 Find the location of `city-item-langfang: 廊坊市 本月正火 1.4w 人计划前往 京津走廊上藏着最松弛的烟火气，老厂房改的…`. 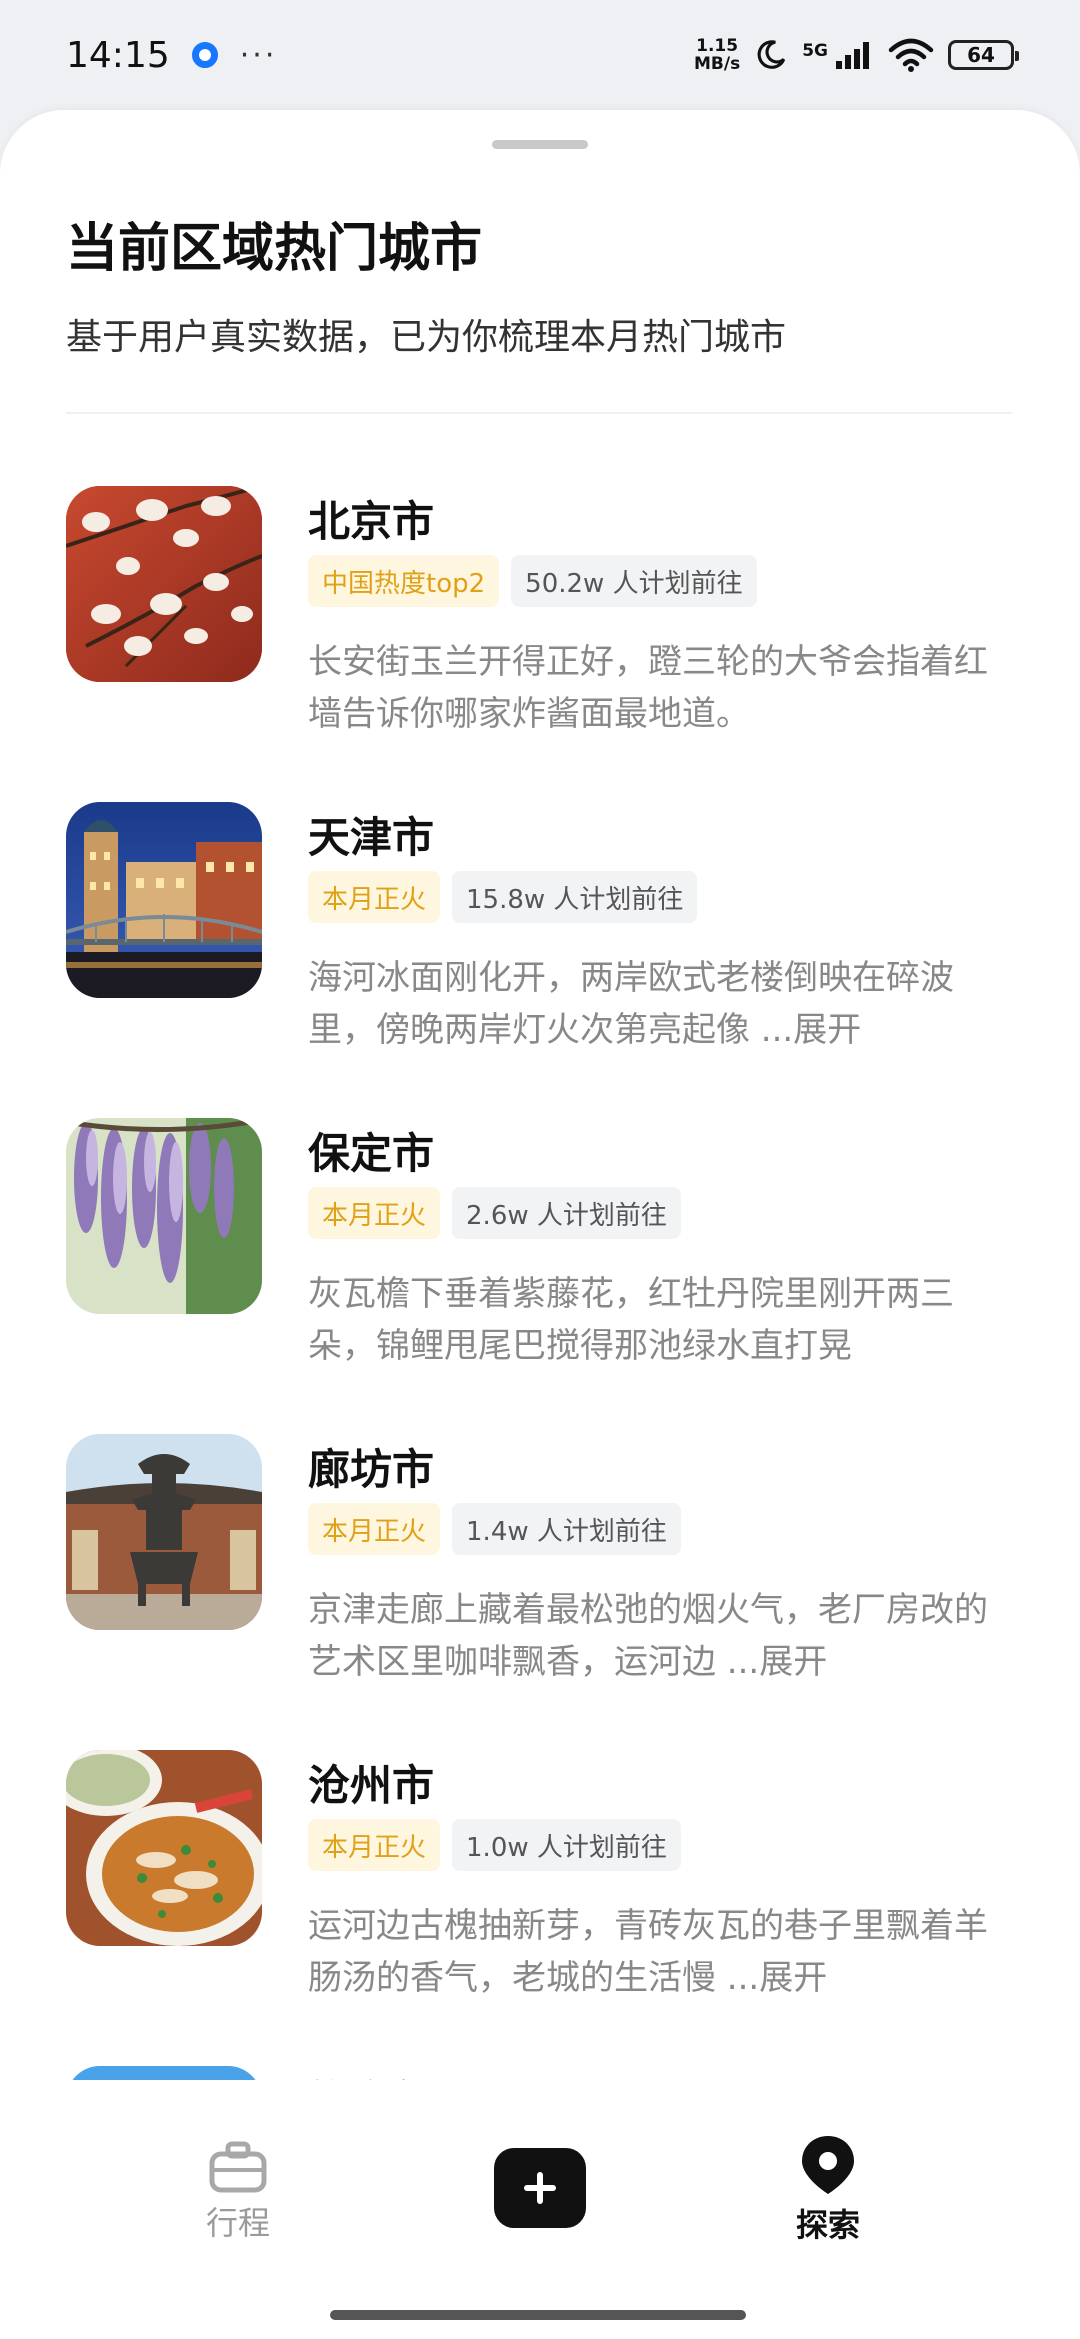

city-item-langfang: 廊坊市 本月正火 1.4w 人计划前往 京津走廊上藏着最松弛的烟火气，老厂房改的… is located at coordinates (539, 1584).